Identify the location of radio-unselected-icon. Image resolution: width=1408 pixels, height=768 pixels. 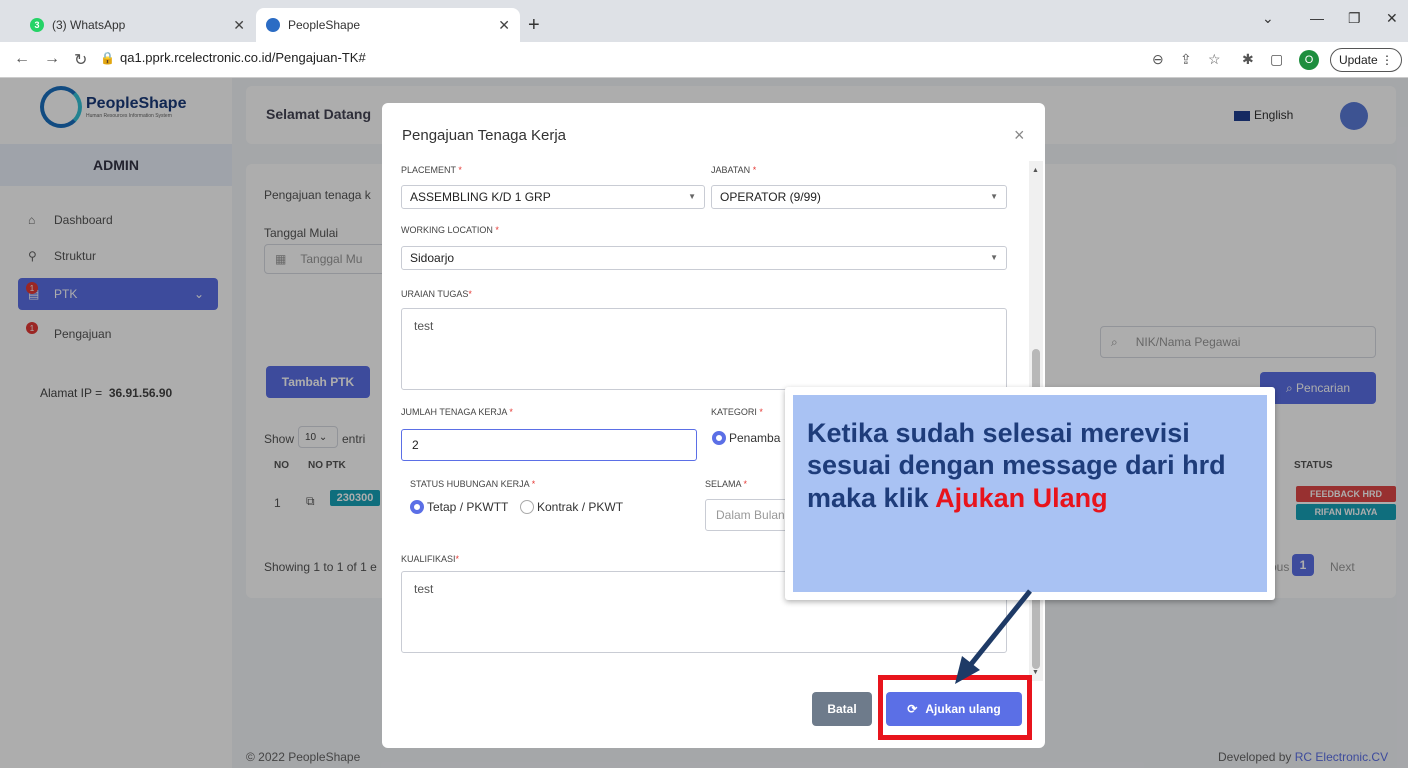
(527, 507).